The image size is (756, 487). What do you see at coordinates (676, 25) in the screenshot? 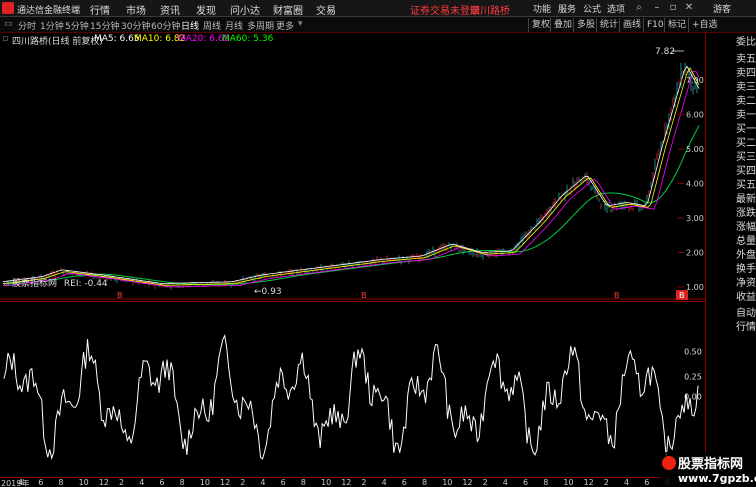
I see `toolbar-mark: 标记` at bounding box center [676, 25].